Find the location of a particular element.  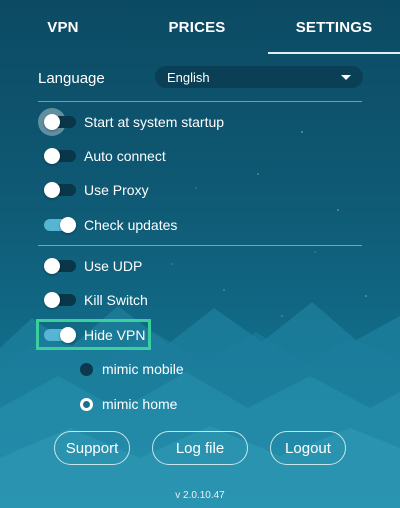

toggle-label: Auto connect is located at coordinates (125, 156).